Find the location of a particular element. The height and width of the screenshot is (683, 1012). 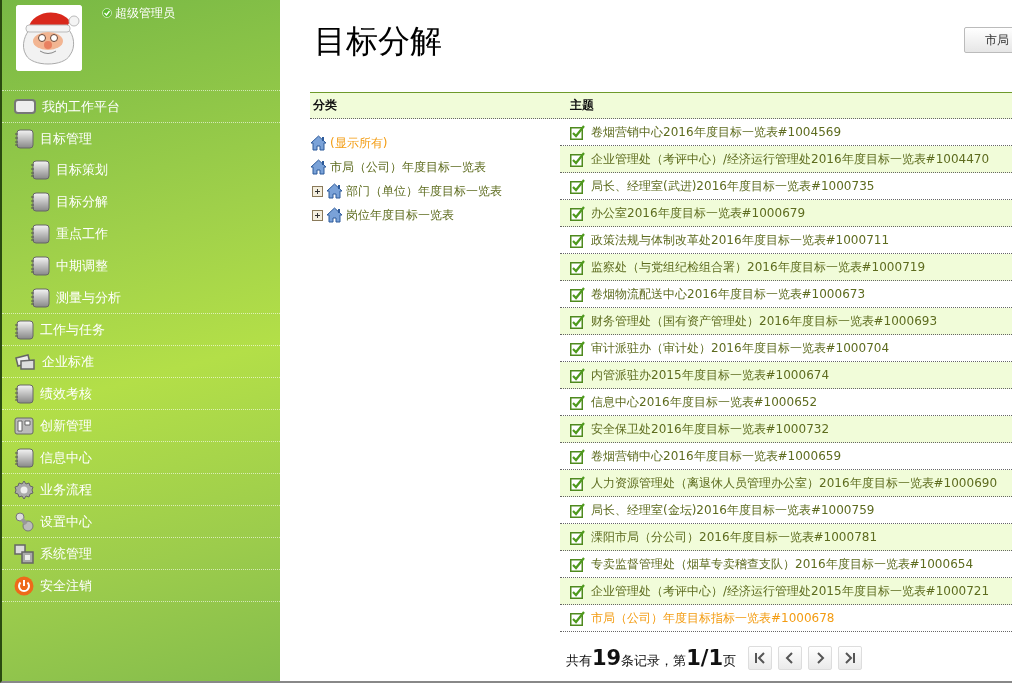

chevron-right-icon is located at coordinates (820, 658).